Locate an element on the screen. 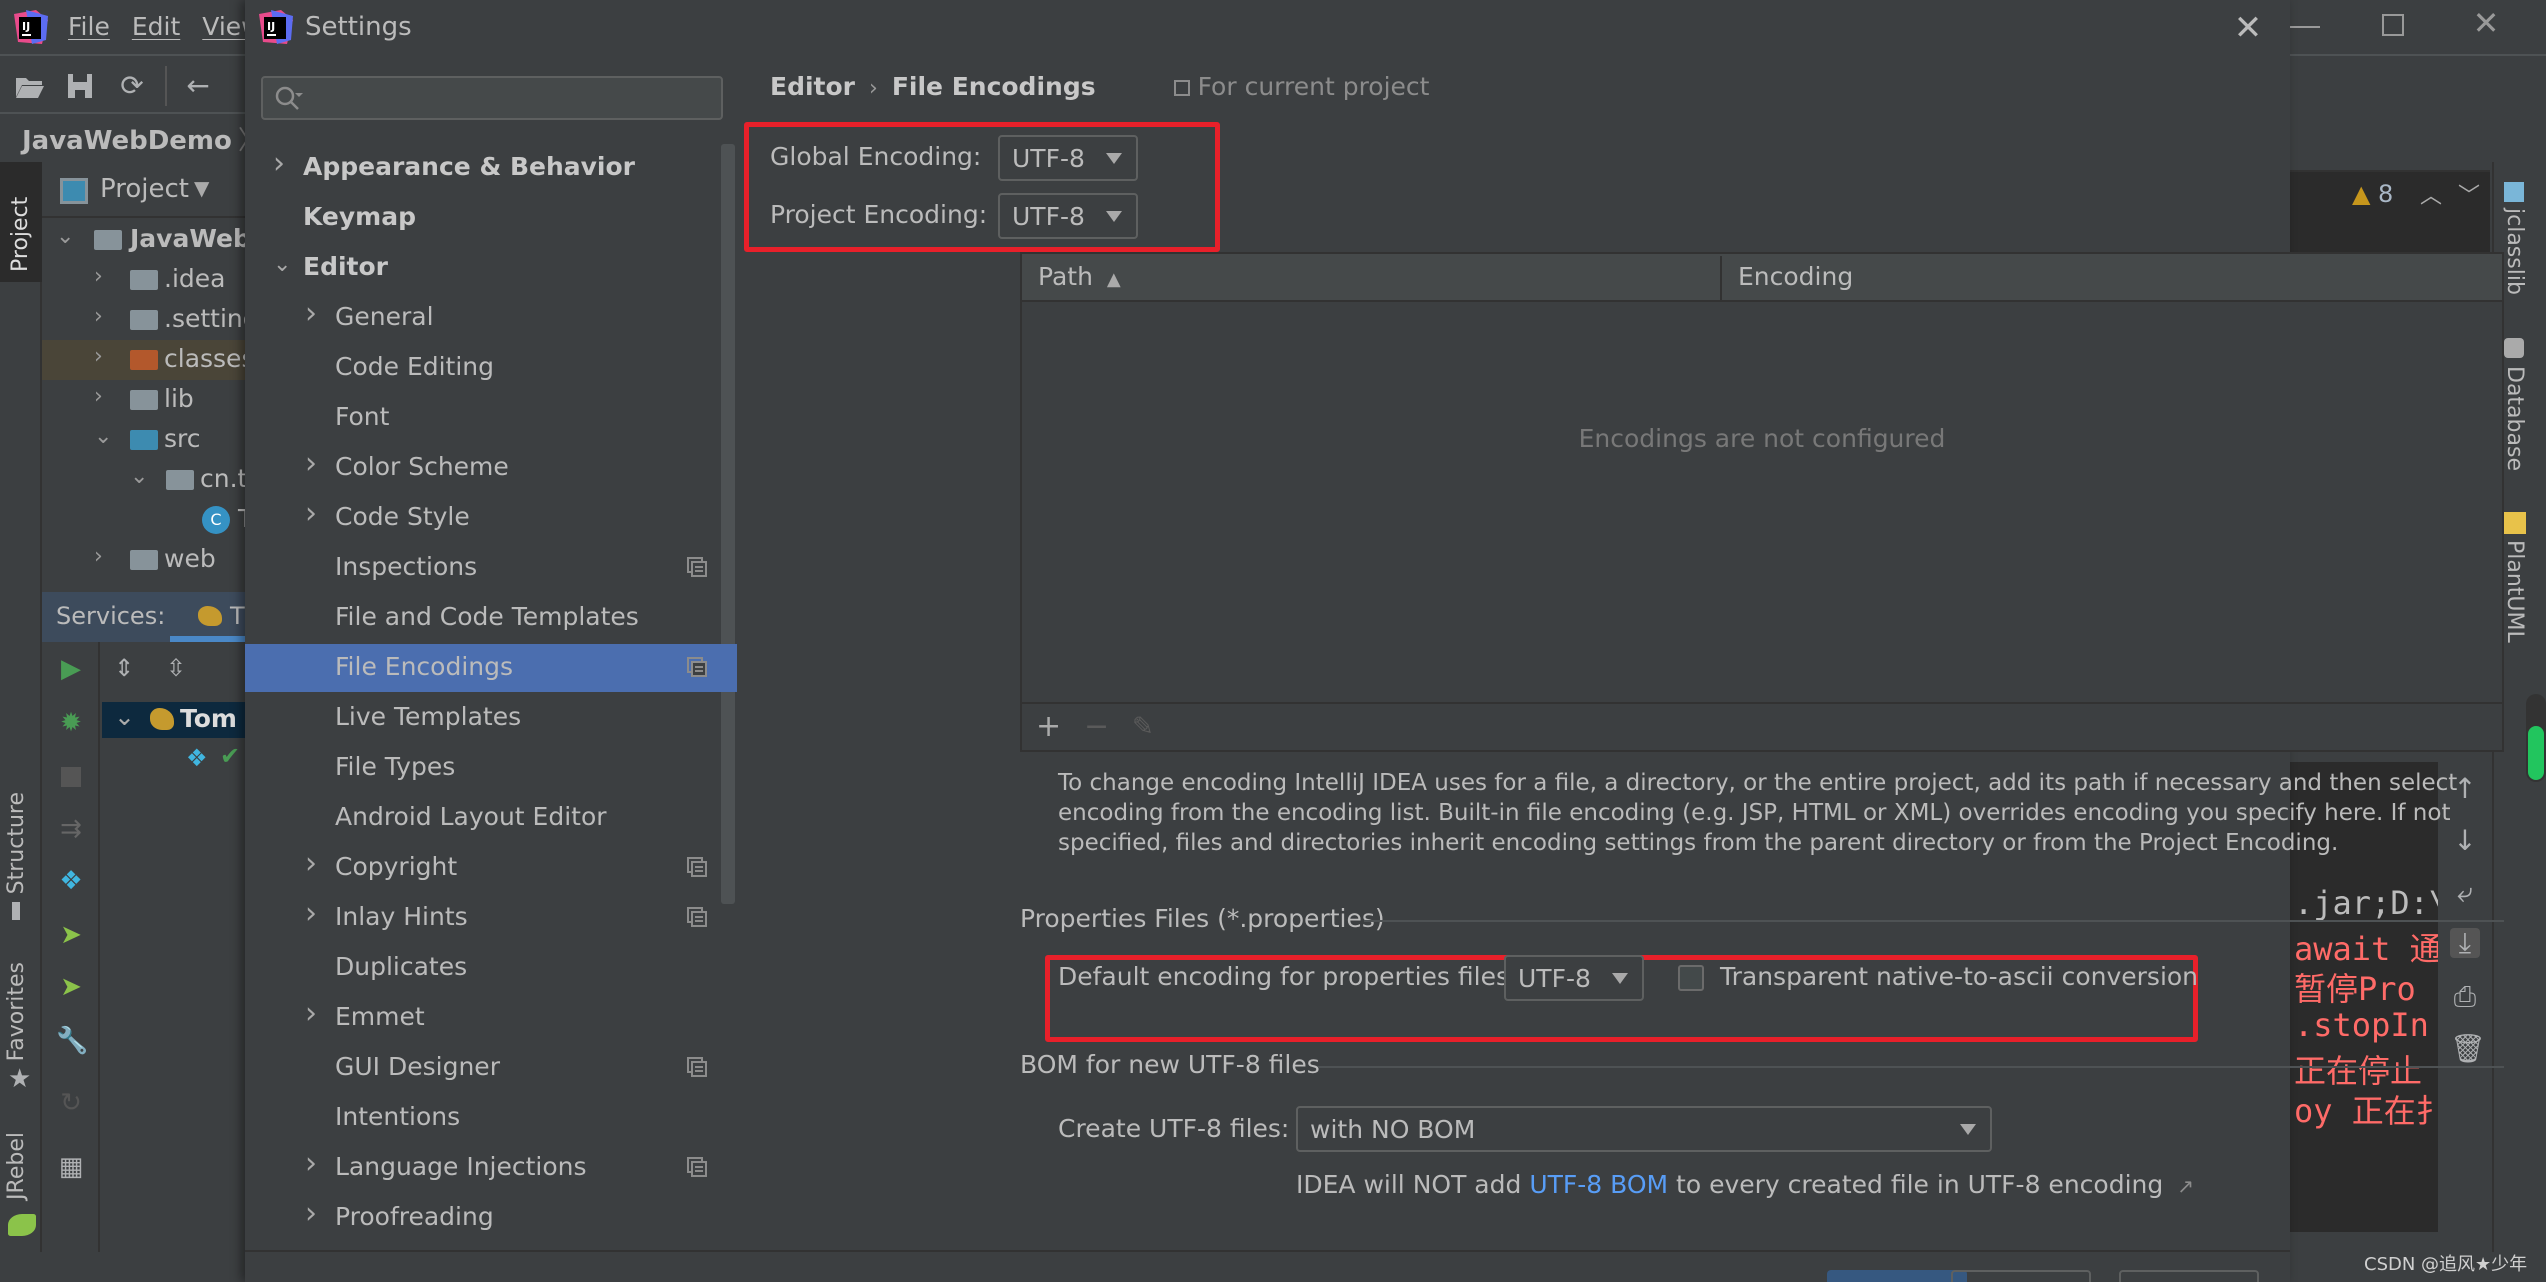 This screenshot has width=2546, height=1282. services-panel: ▶ ✹ ⇉ ❖ ➤ ➤ 🔧 ↻ ▦ ⇕ ⇳ ⌄ Tom ❖ ✔ is located at coordinates (143, 947).